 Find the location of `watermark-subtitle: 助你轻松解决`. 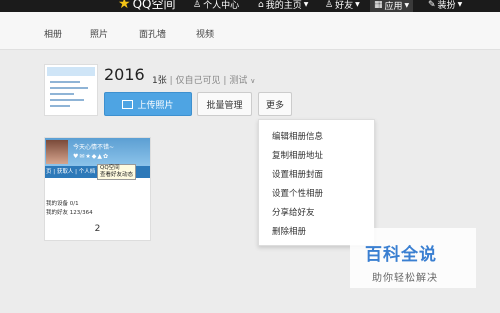

watermark-subtitle: 助你轻松解决 is located at coordinates (405, 278).